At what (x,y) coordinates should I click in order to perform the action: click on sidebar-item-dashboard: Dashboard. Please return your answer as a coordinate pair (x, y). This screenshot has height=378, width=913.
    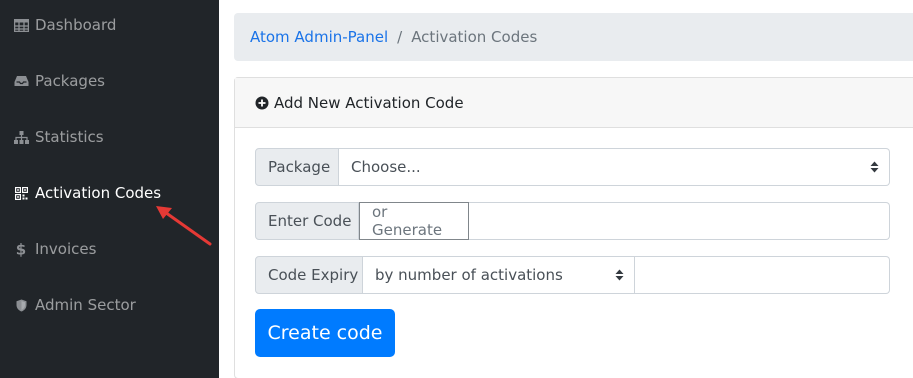
    Looking at the image, I should click on (109, 25).